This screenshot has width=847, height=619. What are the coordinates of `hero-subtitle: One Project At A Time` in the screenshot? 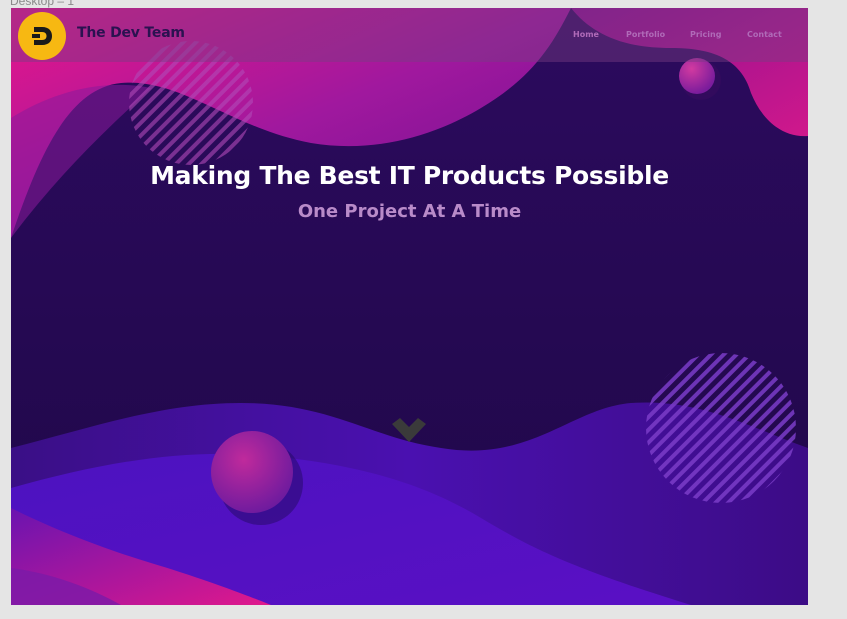 It's located at (409, 211).